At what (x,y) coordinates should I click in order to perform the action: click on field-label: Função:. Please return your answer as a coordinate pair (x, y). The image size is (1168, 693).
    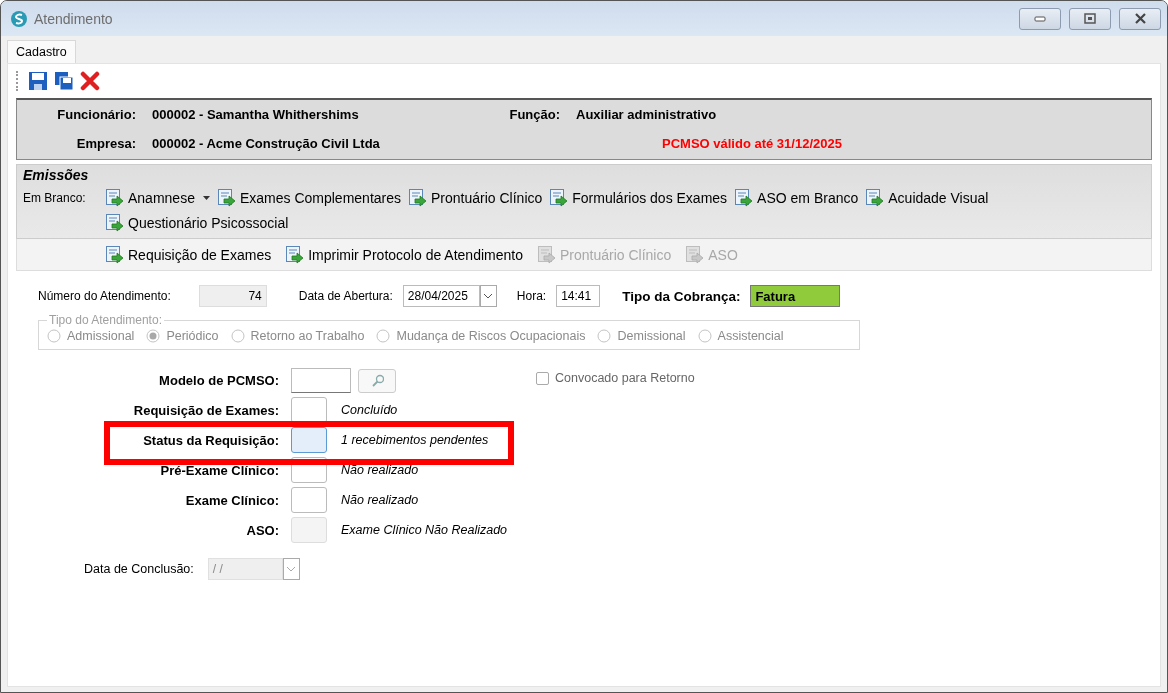
    Looking at the image, I should click on (534, 114).